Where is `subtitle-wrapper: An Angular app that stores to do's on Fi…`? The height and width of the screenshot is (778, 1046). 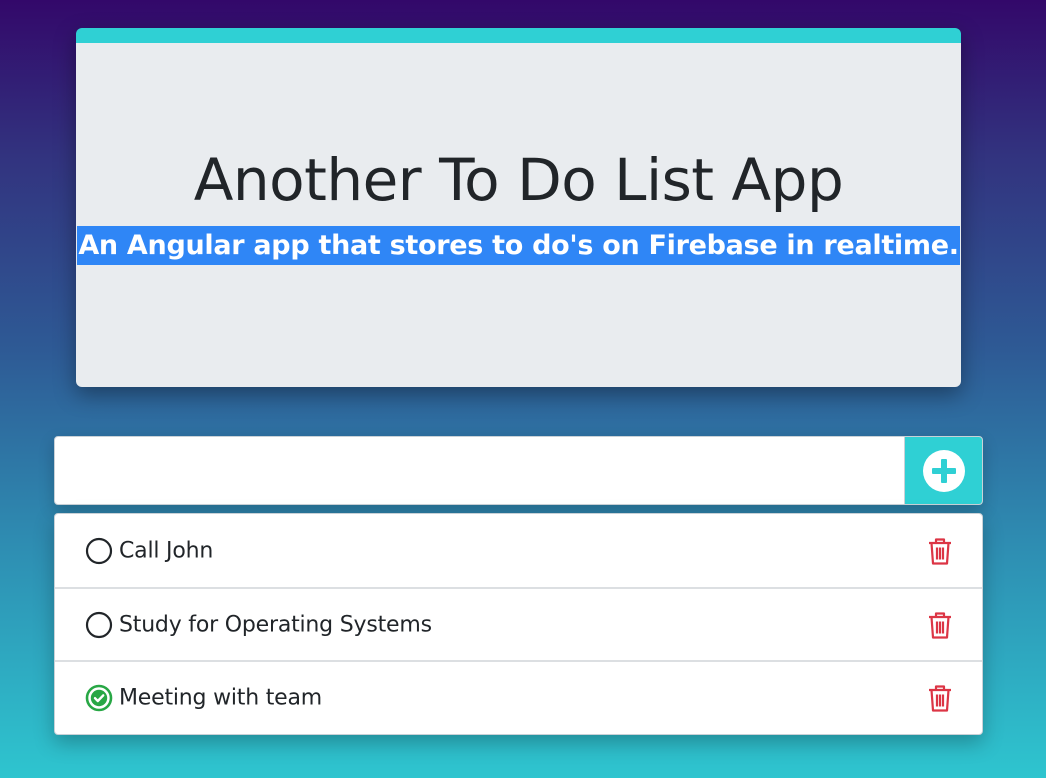
subtitle-wrapper: An Angular app that stores to do's on Fi… is located at coordinates (518, 245).